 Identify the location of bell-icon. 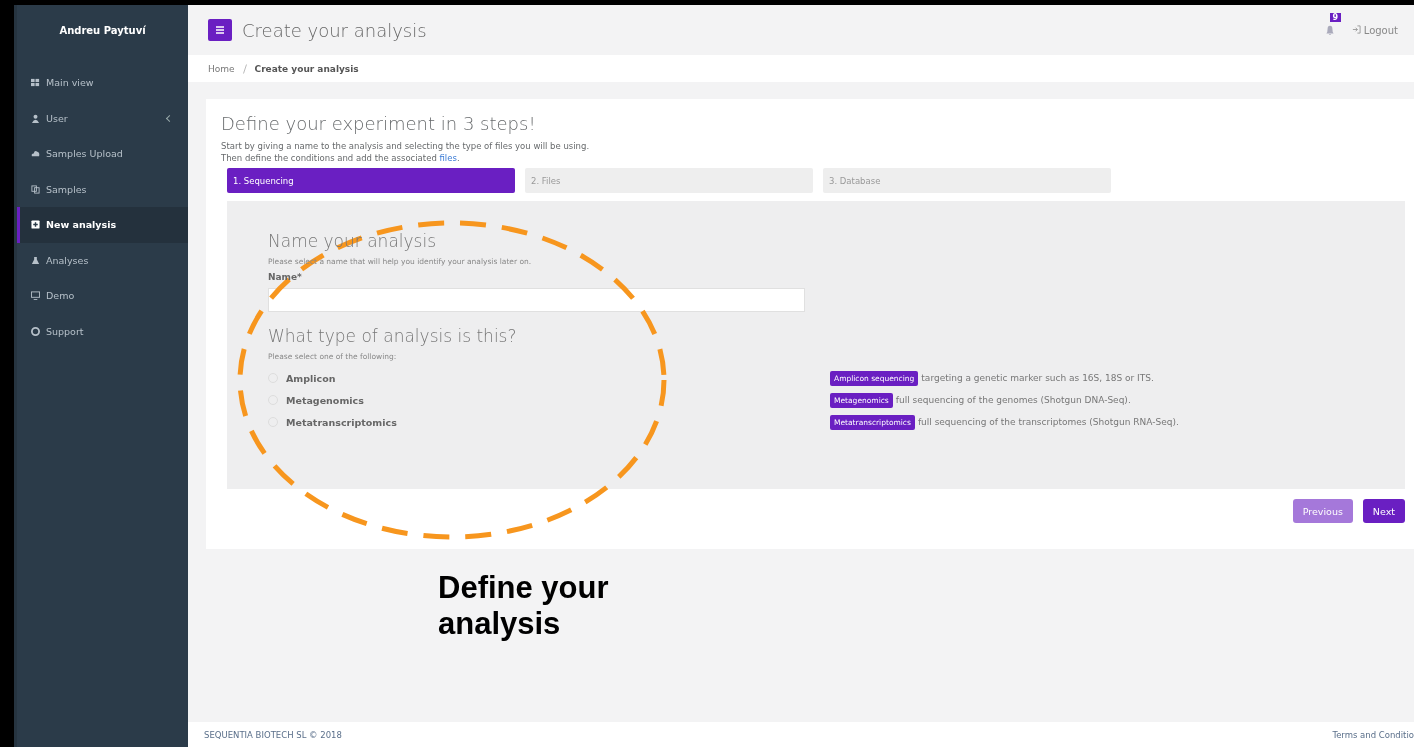
(1329, 29).